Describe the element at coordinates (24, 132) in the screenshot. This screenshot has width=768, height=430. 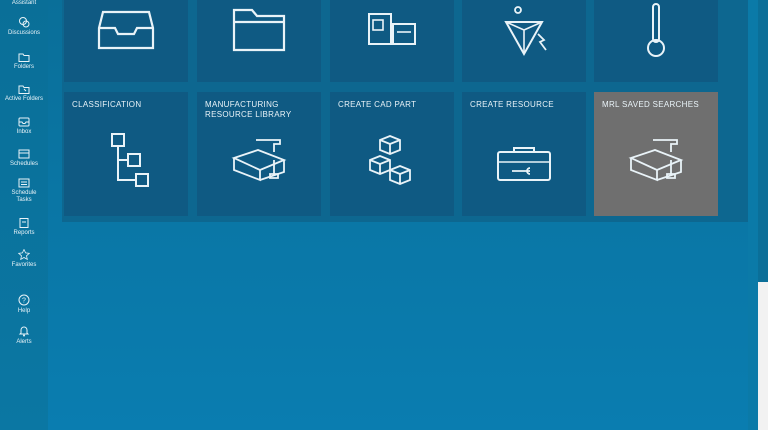
I see `nav-label: Inbox` at that location.